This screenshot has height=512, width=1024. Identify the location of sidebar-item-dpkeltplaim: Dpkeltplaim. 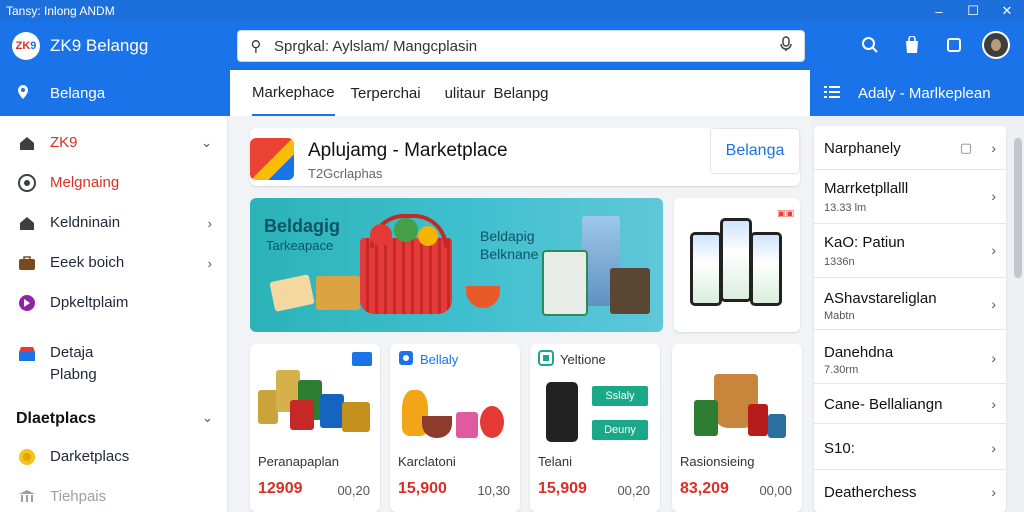
(114, 303).